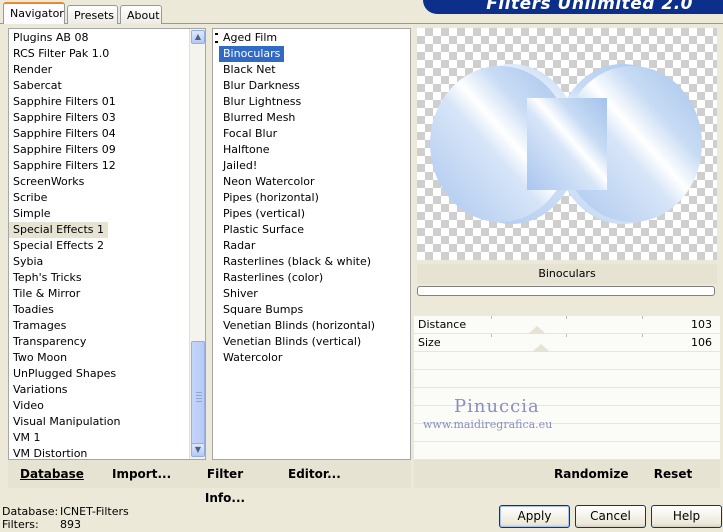 The image size is (723, 532). What do you see at coordinates (66, 422) in the screenshot?
I see `category-item: Visual Manipulation` at bounding box center [66, 422].